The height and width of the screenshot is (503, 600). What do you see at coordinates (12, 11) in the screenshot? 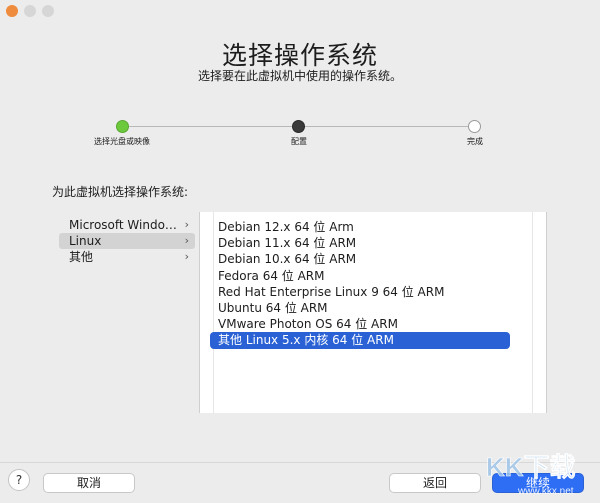
I see `close-window-button` at bounding box center [12, 11].